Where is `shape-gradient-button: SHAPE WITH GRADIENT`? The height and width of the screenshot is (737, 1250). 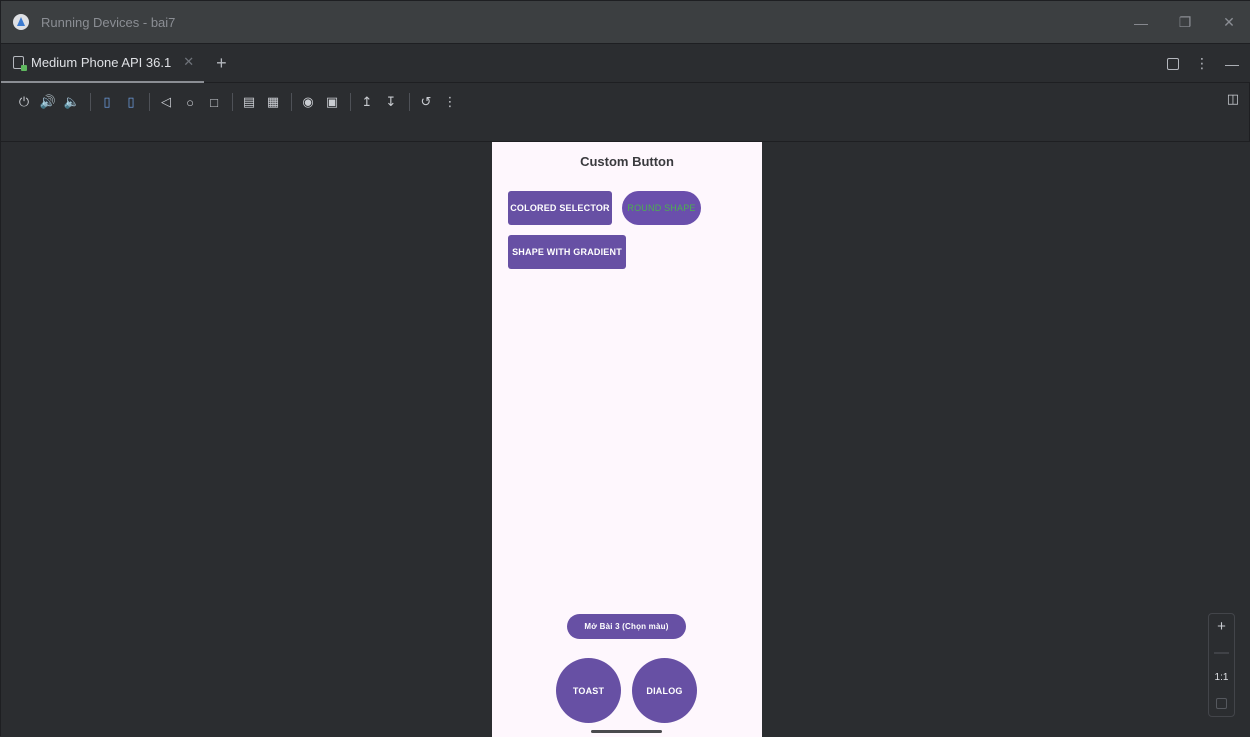 shape-gradient-button: SHAPE WITH GRADIENT is located at coordinates (567, 252).